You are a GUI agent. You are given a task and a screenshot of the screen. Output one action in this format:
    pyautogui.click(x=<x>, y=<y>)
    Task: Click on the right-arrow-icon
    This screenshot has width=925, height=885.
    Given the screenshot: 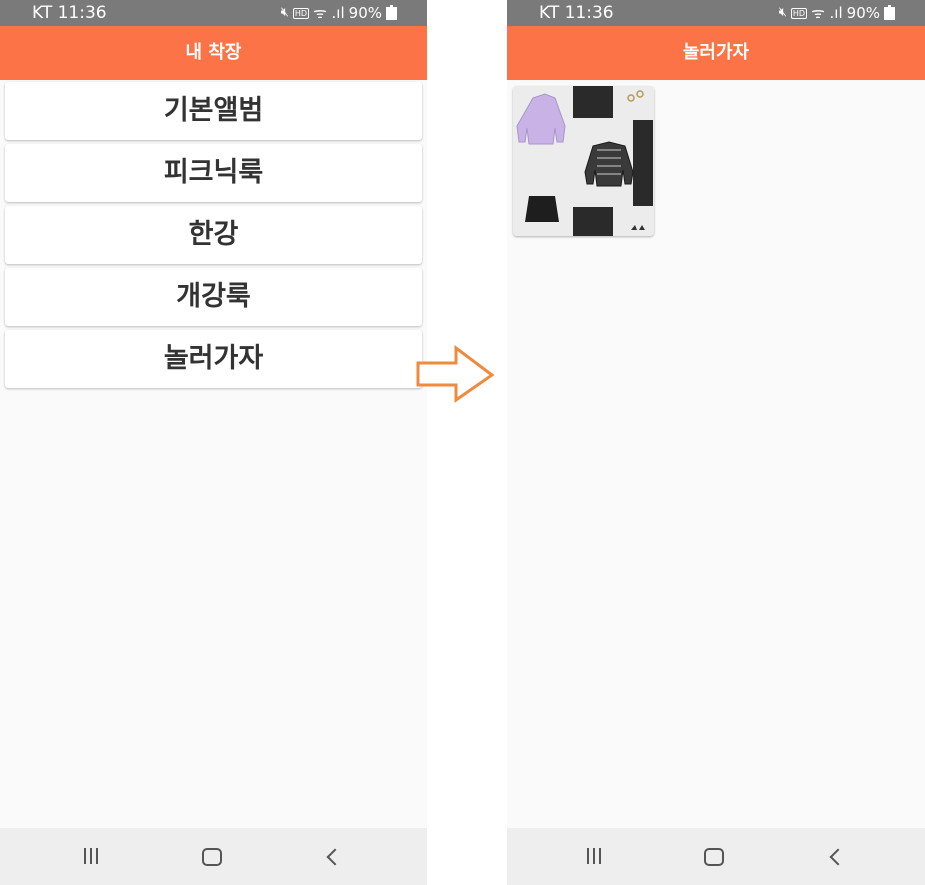 What is the action you would take?
    pyautogui.click(x=455, y=374)
    